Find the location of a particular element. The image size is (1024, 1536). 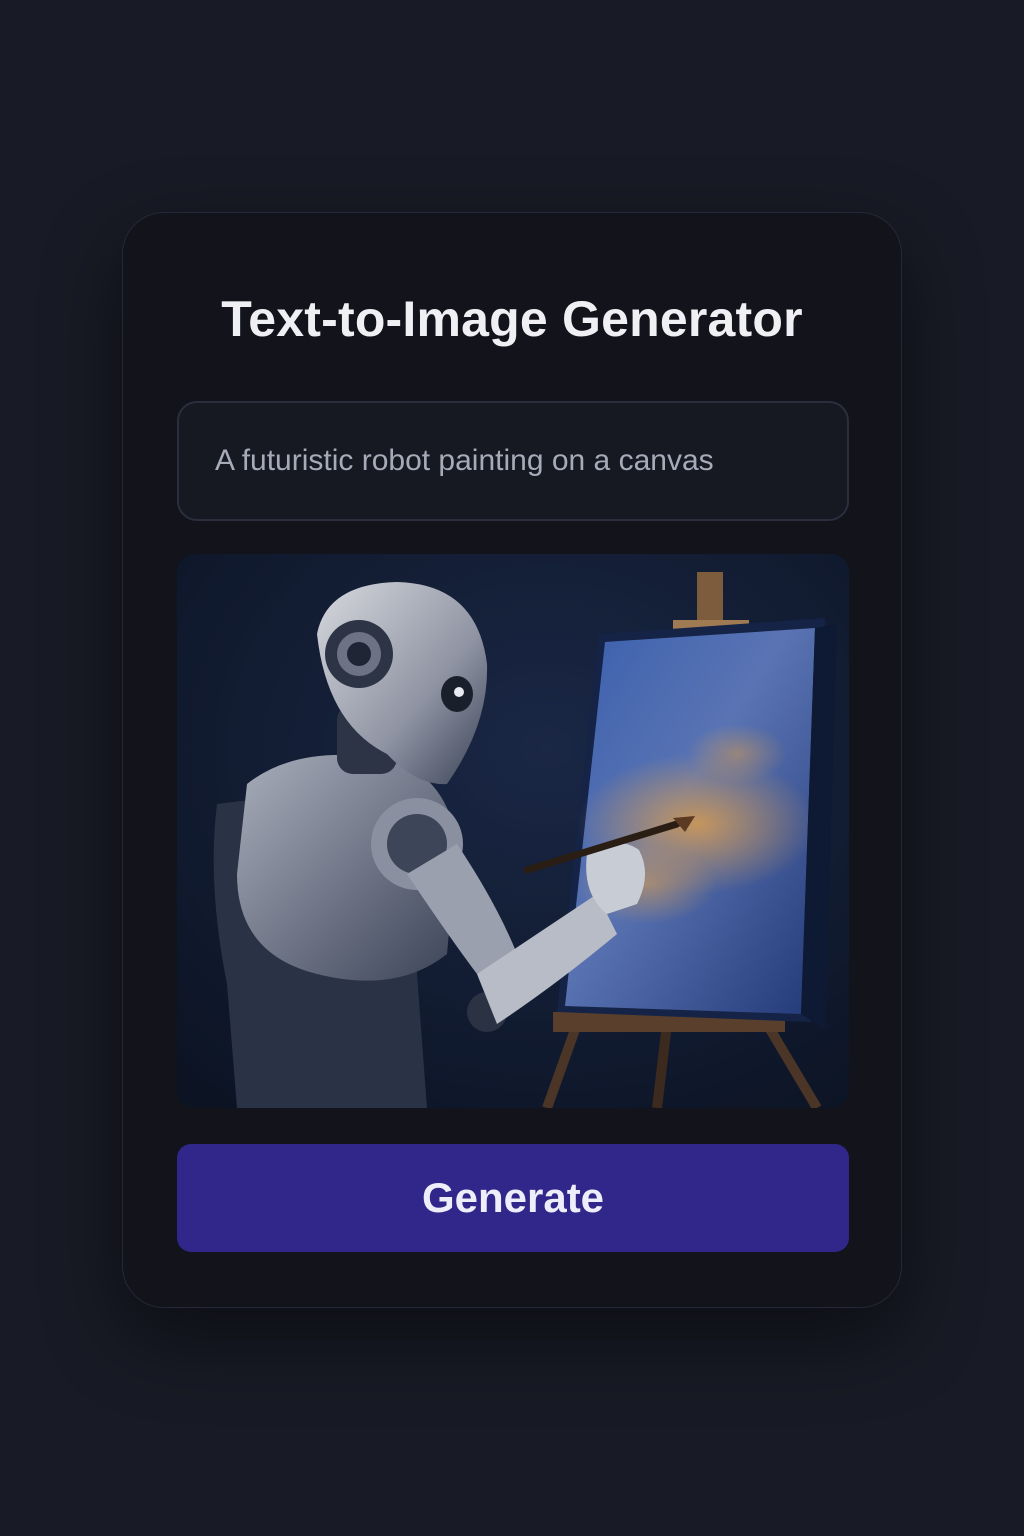

prompt-input is located at coordinates (513, 461).